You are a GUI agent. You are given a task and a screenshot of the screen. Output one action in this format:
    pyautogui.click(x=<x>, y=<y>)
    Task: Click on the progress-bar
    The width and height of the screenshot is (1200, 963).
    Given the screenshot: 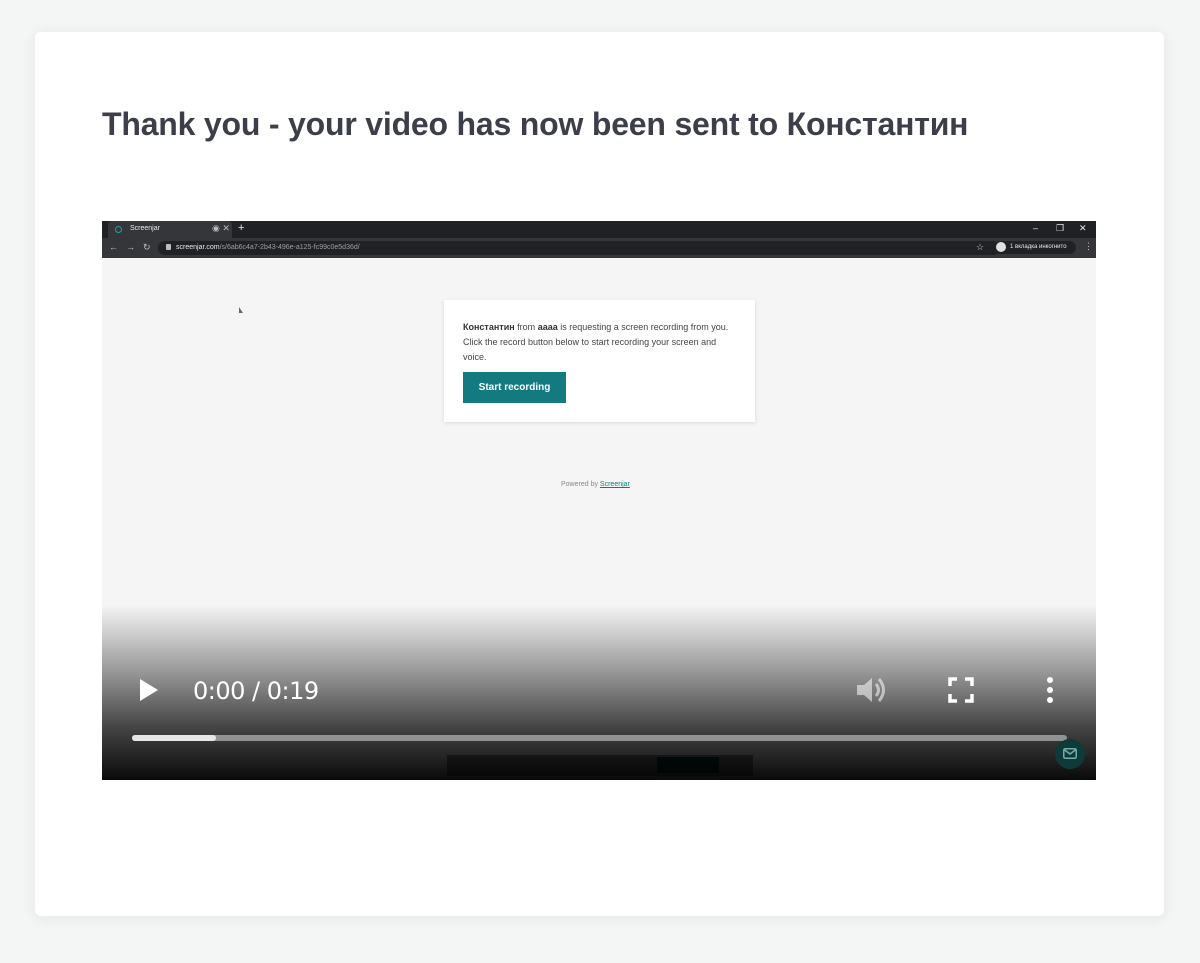 What is the action you would take?
    pyautogui.click(x=599, y=738)
    